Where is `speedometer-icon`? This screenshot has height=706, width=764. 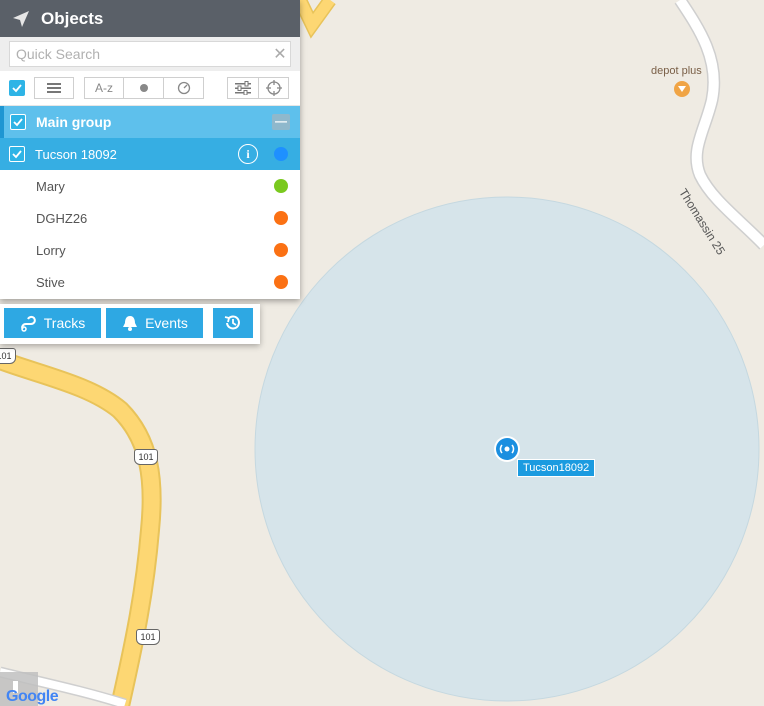 speedometer-icon is located at coordinates (183, 88).